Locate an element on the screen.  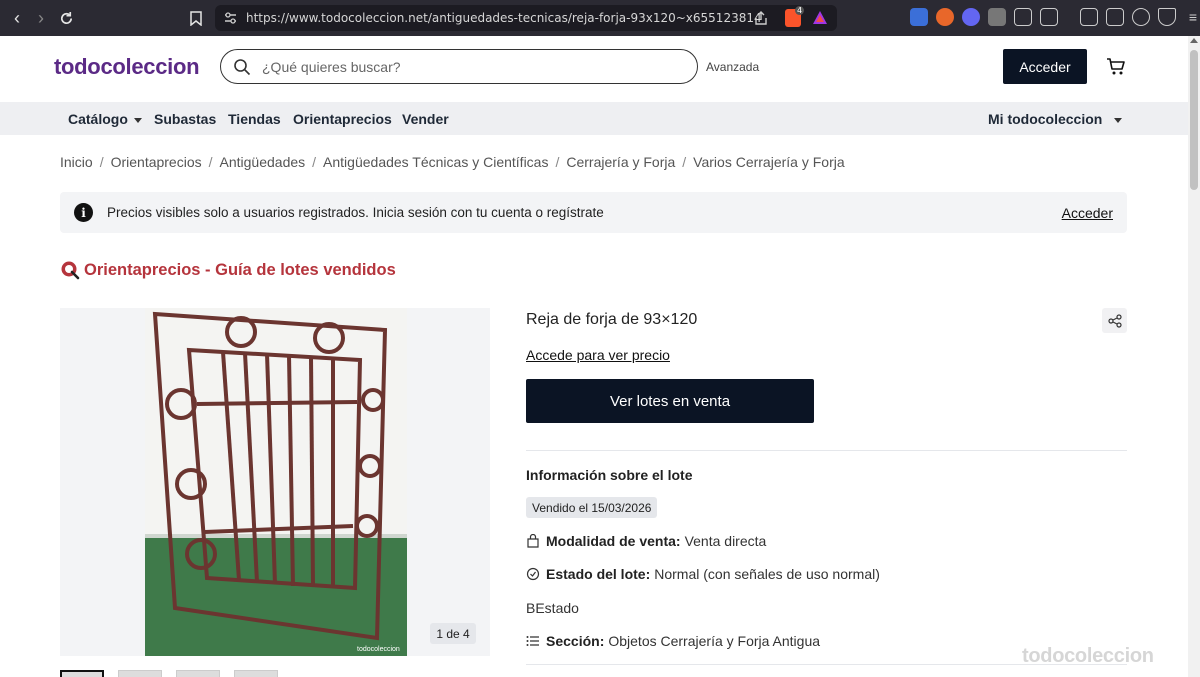
vpn-icon is located at coordinates (1167, 17).